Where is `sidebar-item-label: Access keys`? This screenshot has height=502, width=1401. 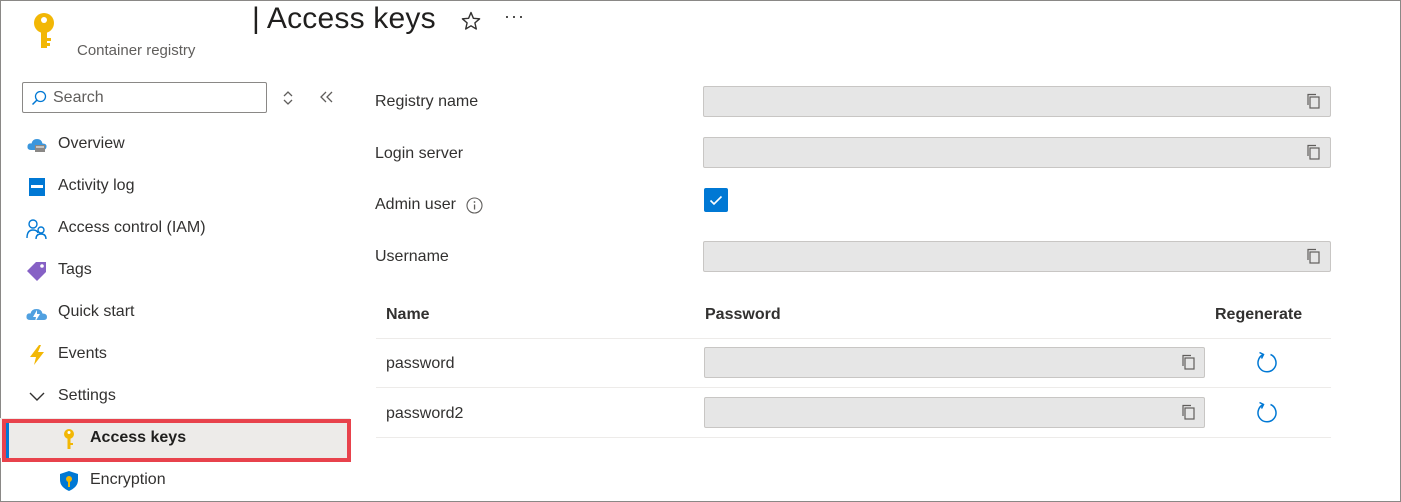 sidebar-item-label: Access keys is located at coordinates (138, 437).